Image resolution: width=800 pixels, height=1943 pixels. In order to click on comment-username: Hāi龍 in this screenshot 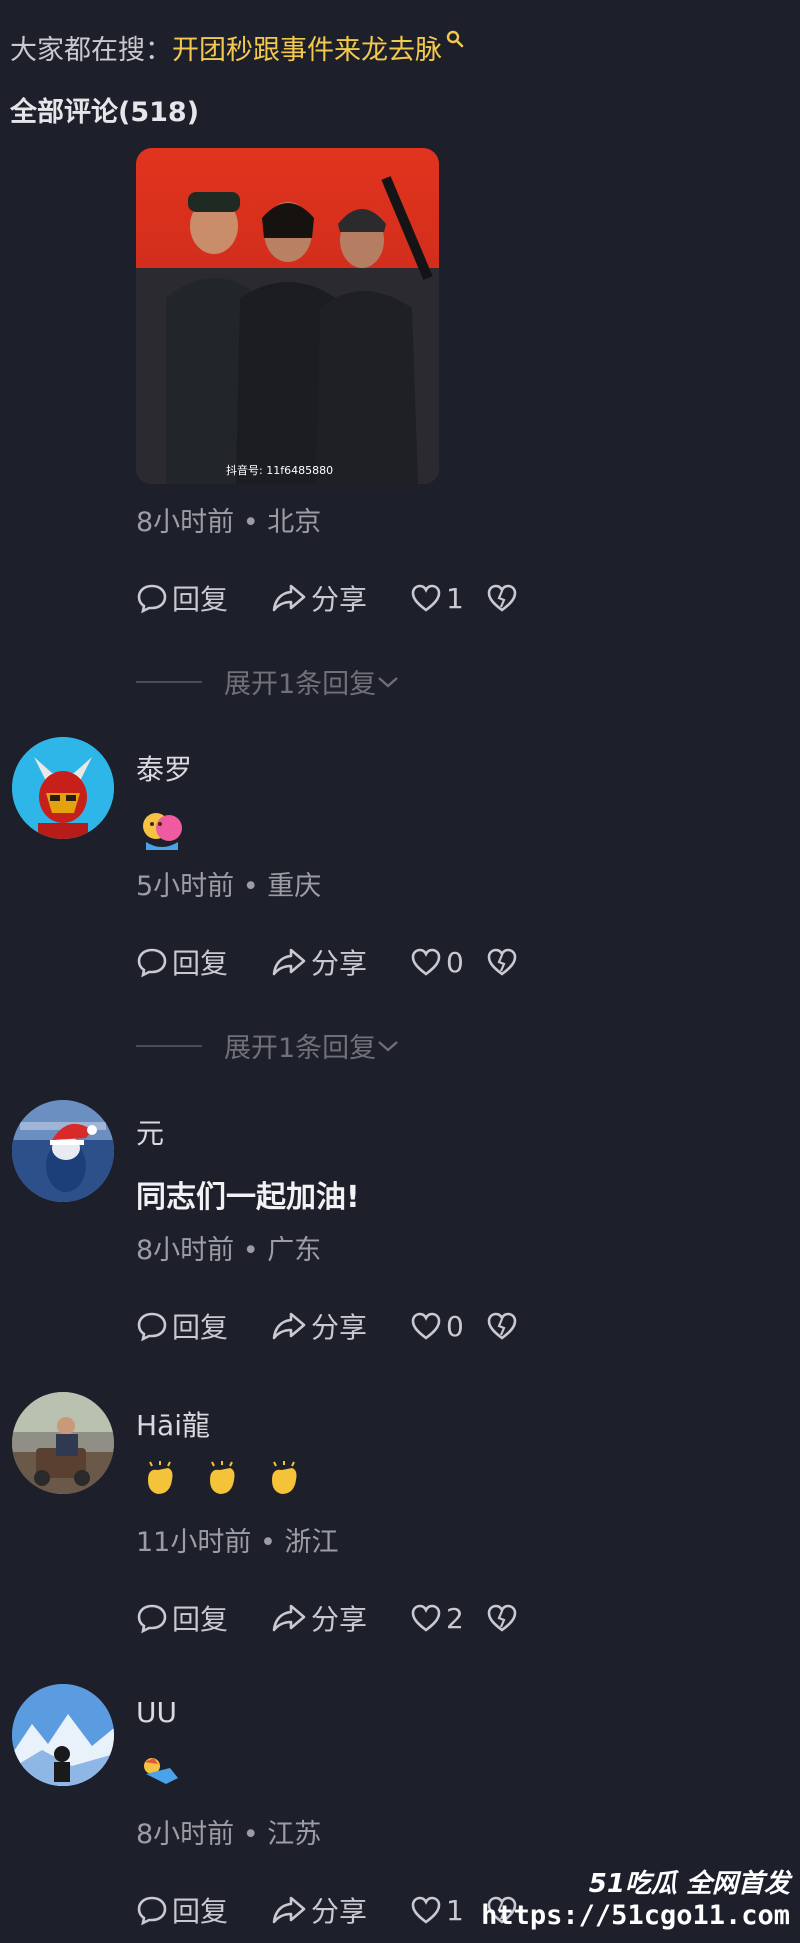, I will do `click(173, 1424)`.